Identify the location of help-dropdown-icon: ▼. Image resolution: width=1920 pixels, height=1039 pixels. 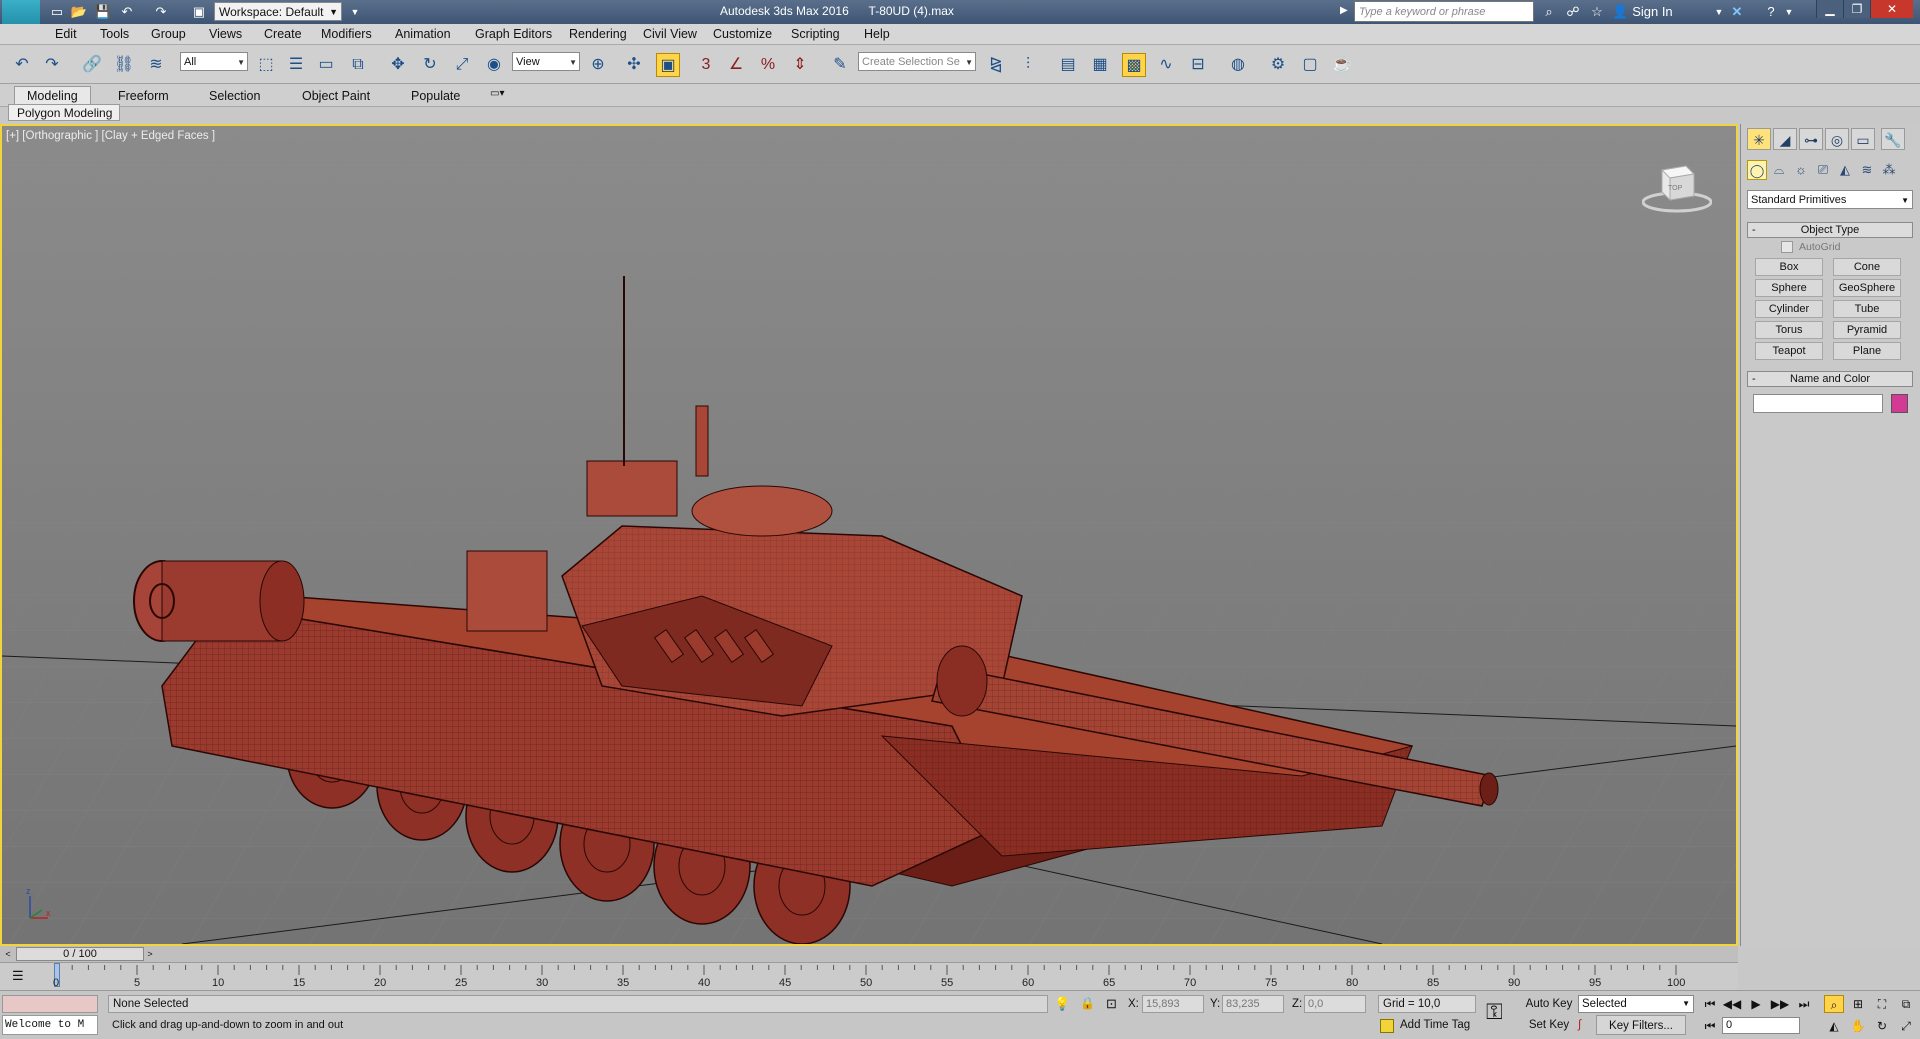
(1789, 12).